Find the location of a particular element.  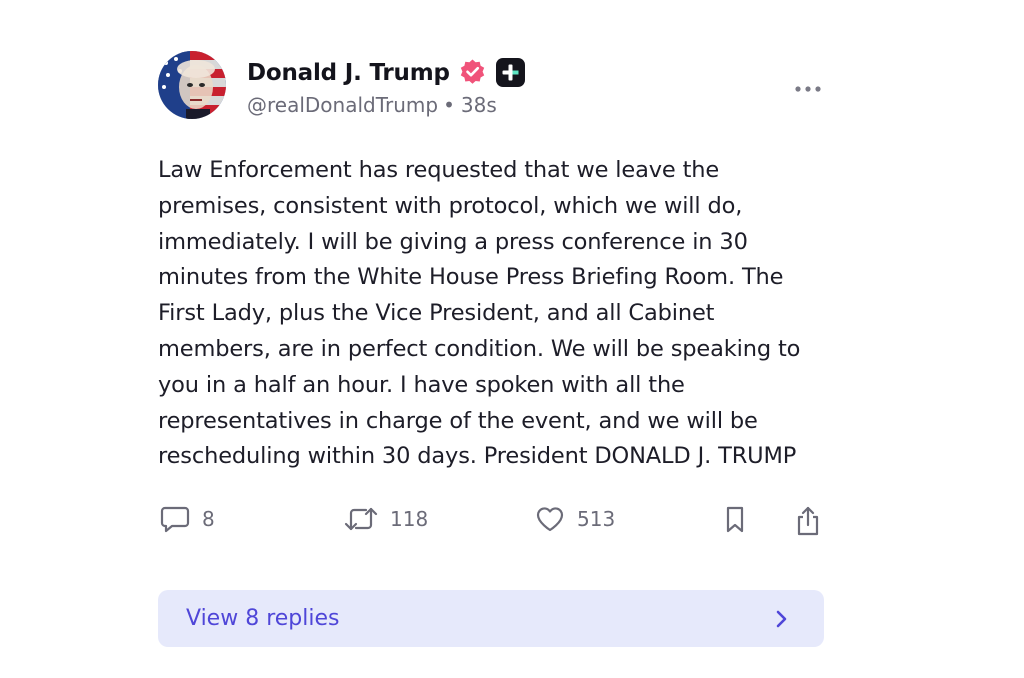

like-button: 513 is located at coordinates (575, 519).